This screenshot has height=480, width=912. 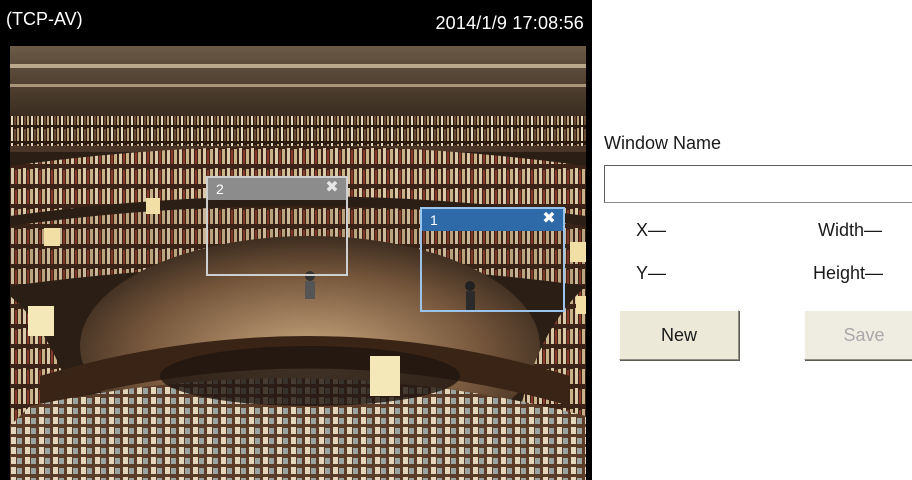 What do you see at coordinates (277, 226) in the screenshot?
I see `motion-window-2: 2 ✖` at bounding box center [277, 226].